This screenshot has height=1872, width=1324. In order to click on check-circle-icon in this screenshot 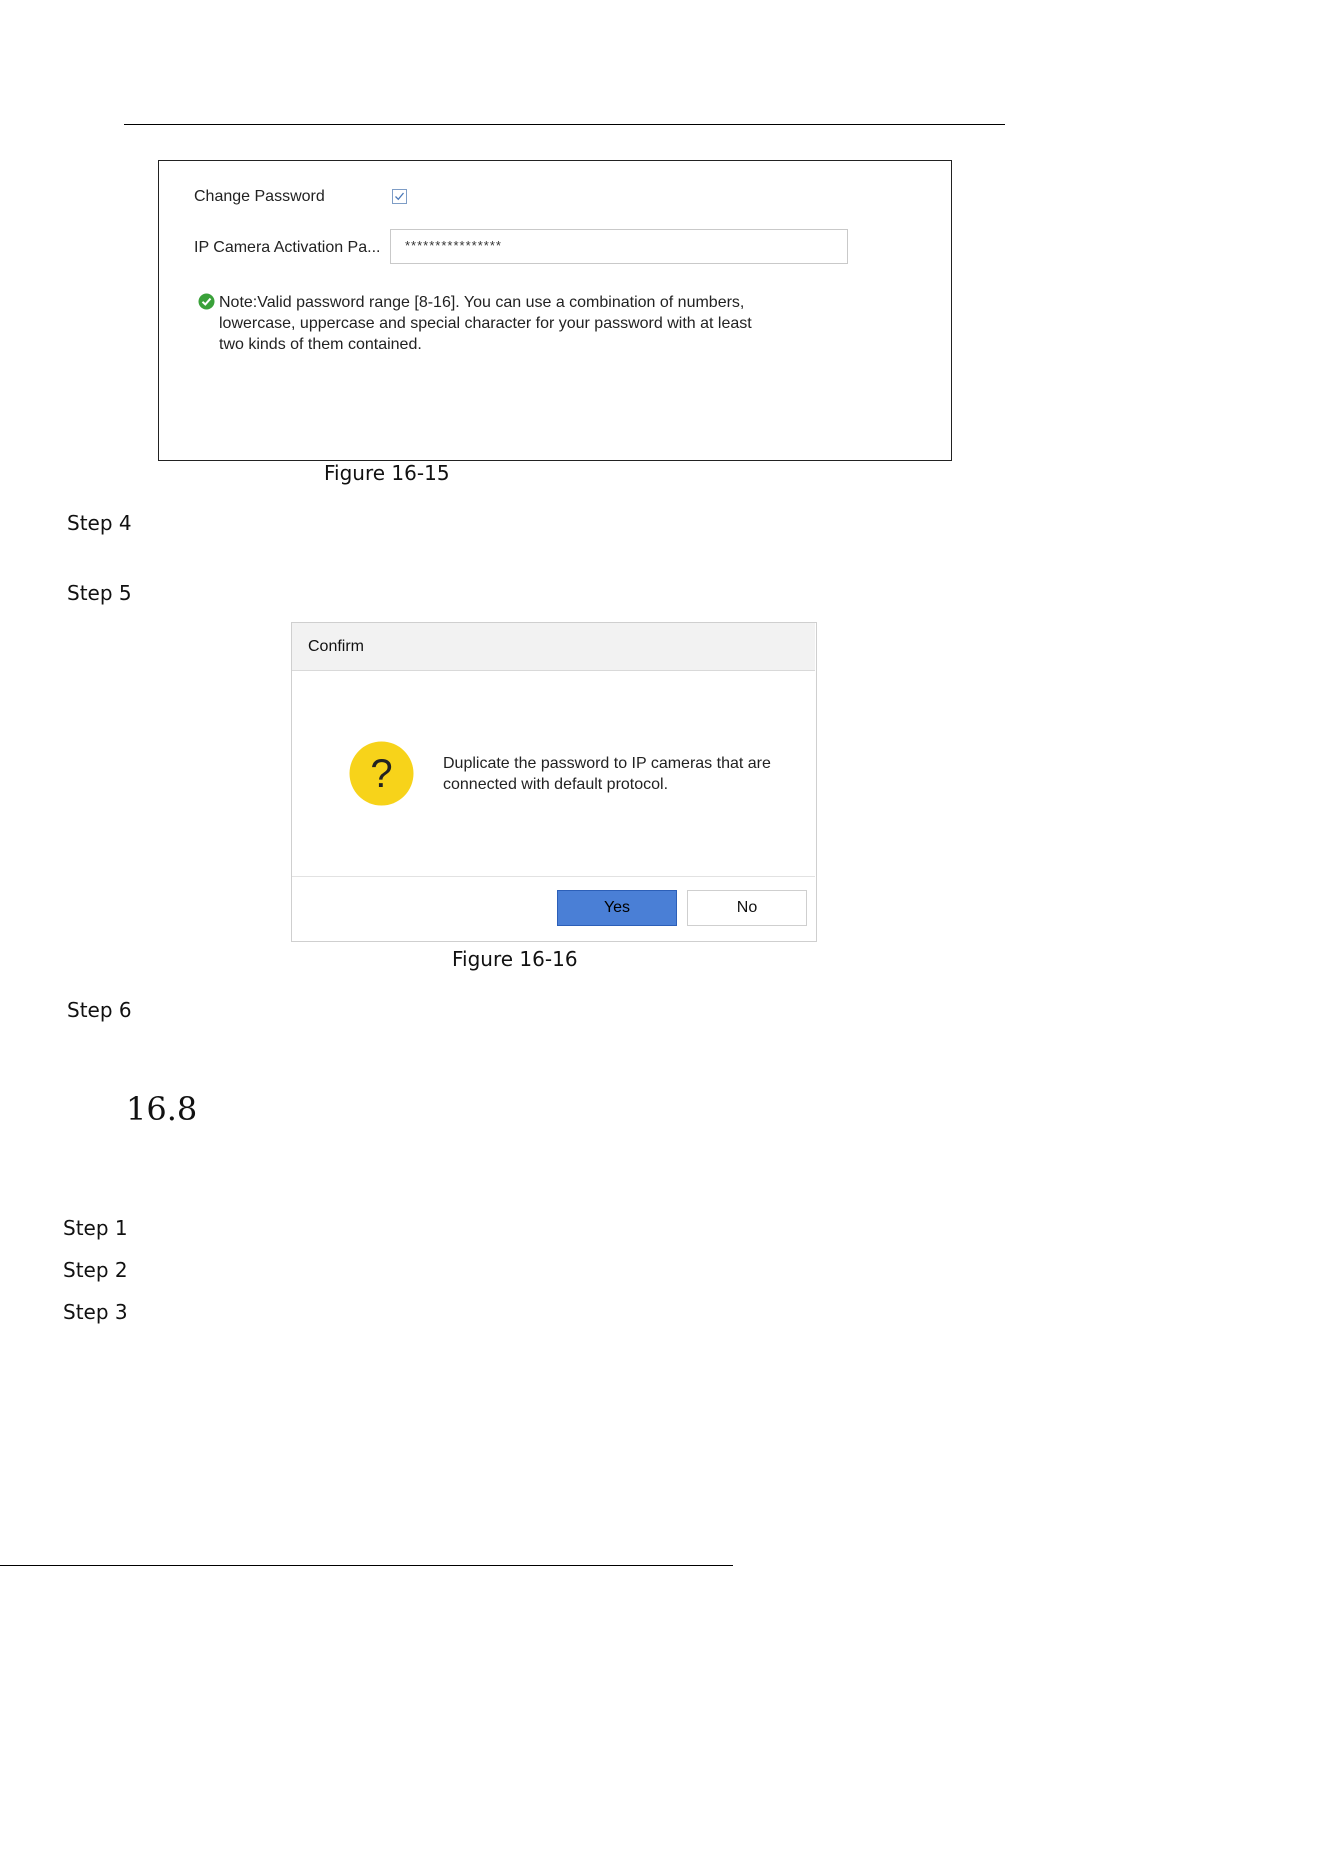, I will do `click(206, 301)`.